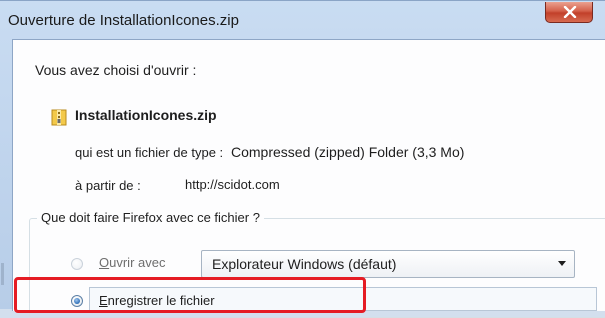 Image resolution: width=605 pixels, height=318 pixels. What do you see at coordinates (348, 152) in the screenshot?
I see `file-type-value: Compressed (zipped) Folder (3,3 Mo)` at bounding box center [348, 152].